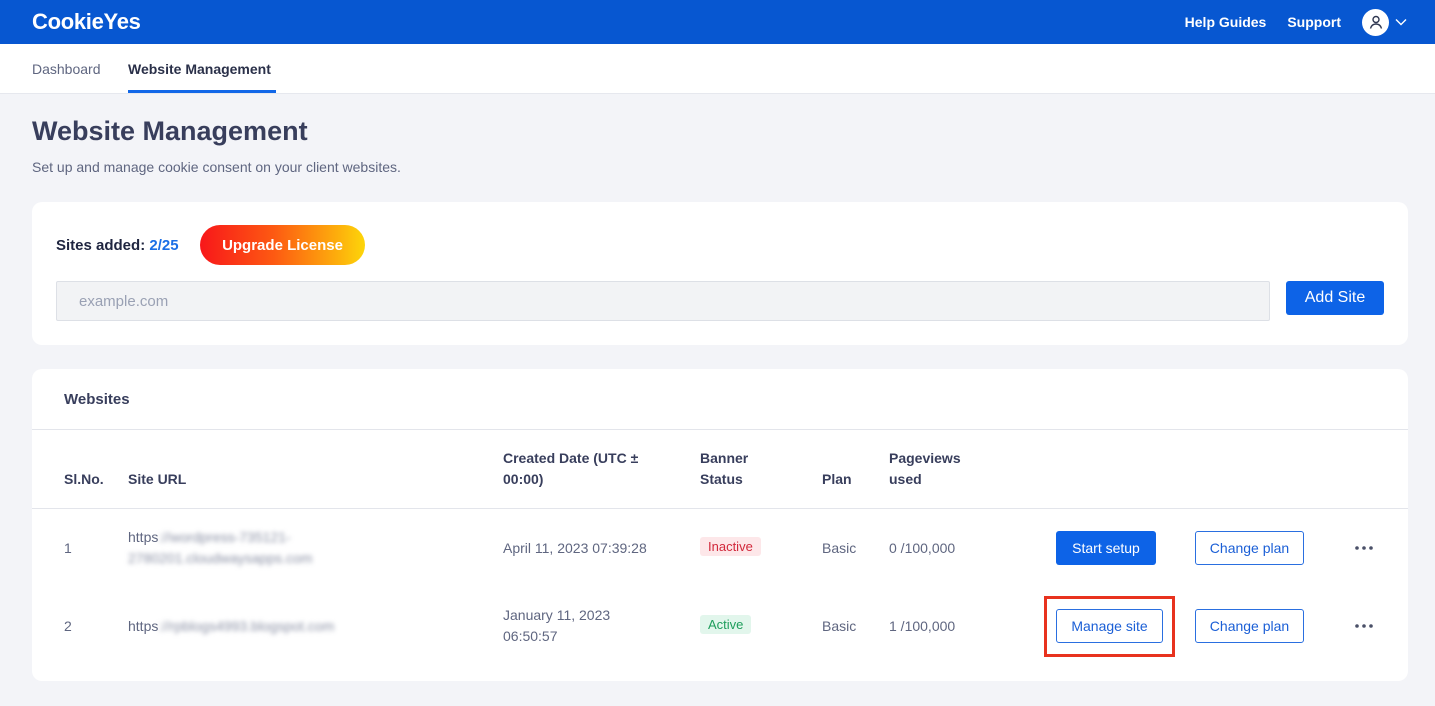 This screenshot has width=1435, height=706. What do you see at coordinates (101, 245) in the screenshot?
I see `sites-added-text: Sites added:` at bounding box center [101, 245].